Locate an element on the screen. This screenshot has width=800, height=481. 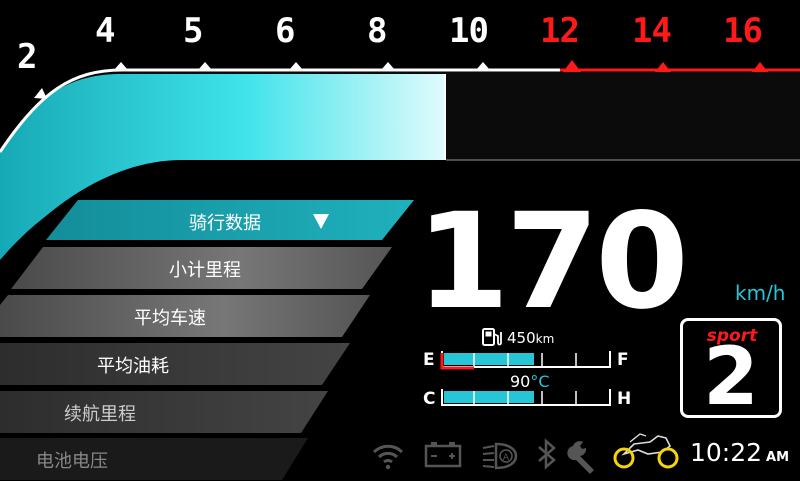
bluetooth-icon is located at coordinates (547, 454).